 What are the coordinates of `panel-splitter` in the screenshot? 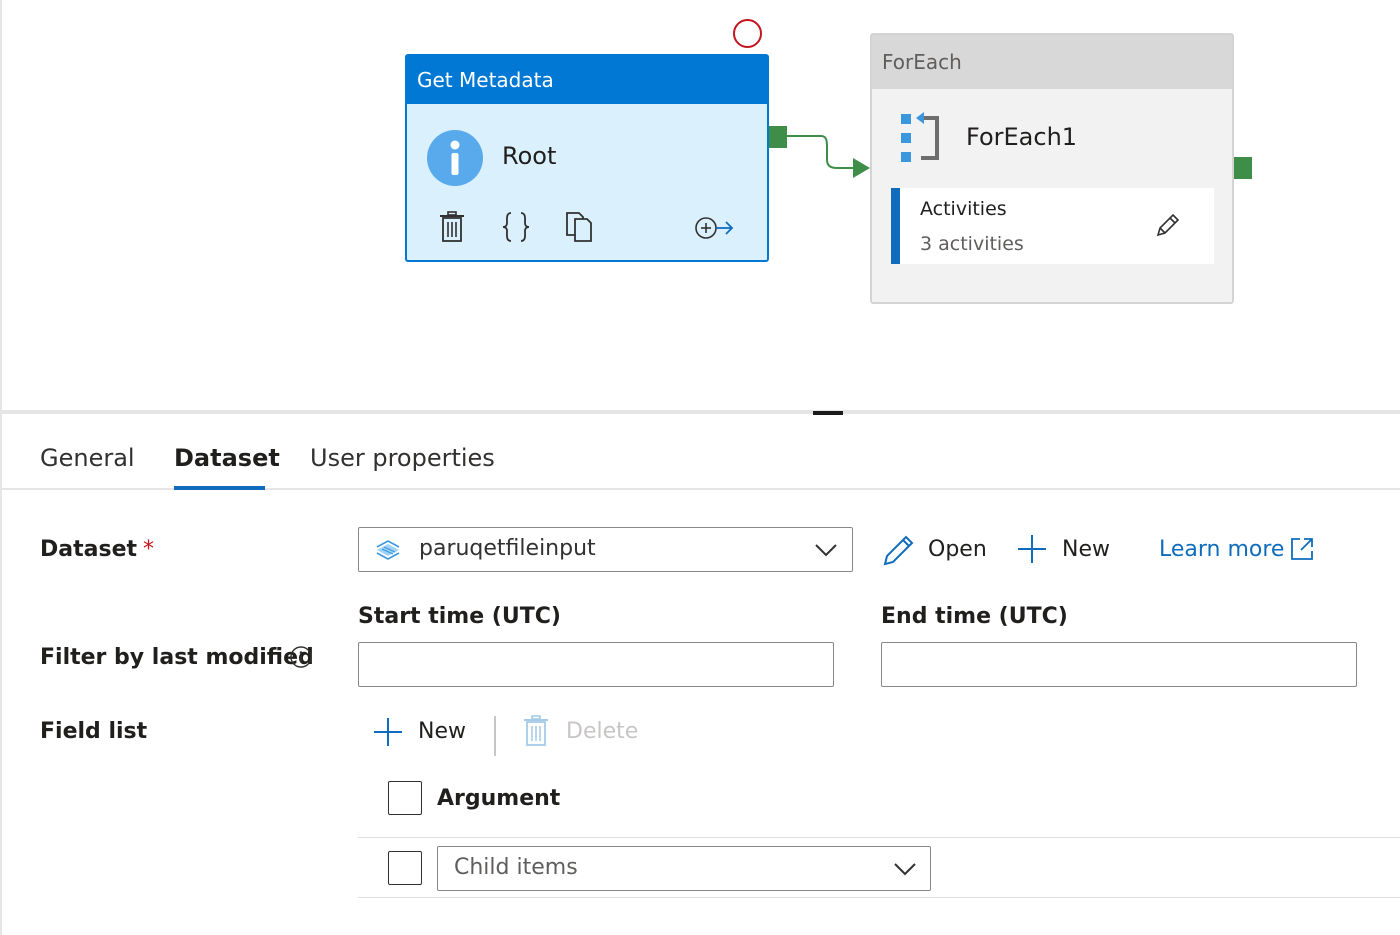 It's located at (700, 412).